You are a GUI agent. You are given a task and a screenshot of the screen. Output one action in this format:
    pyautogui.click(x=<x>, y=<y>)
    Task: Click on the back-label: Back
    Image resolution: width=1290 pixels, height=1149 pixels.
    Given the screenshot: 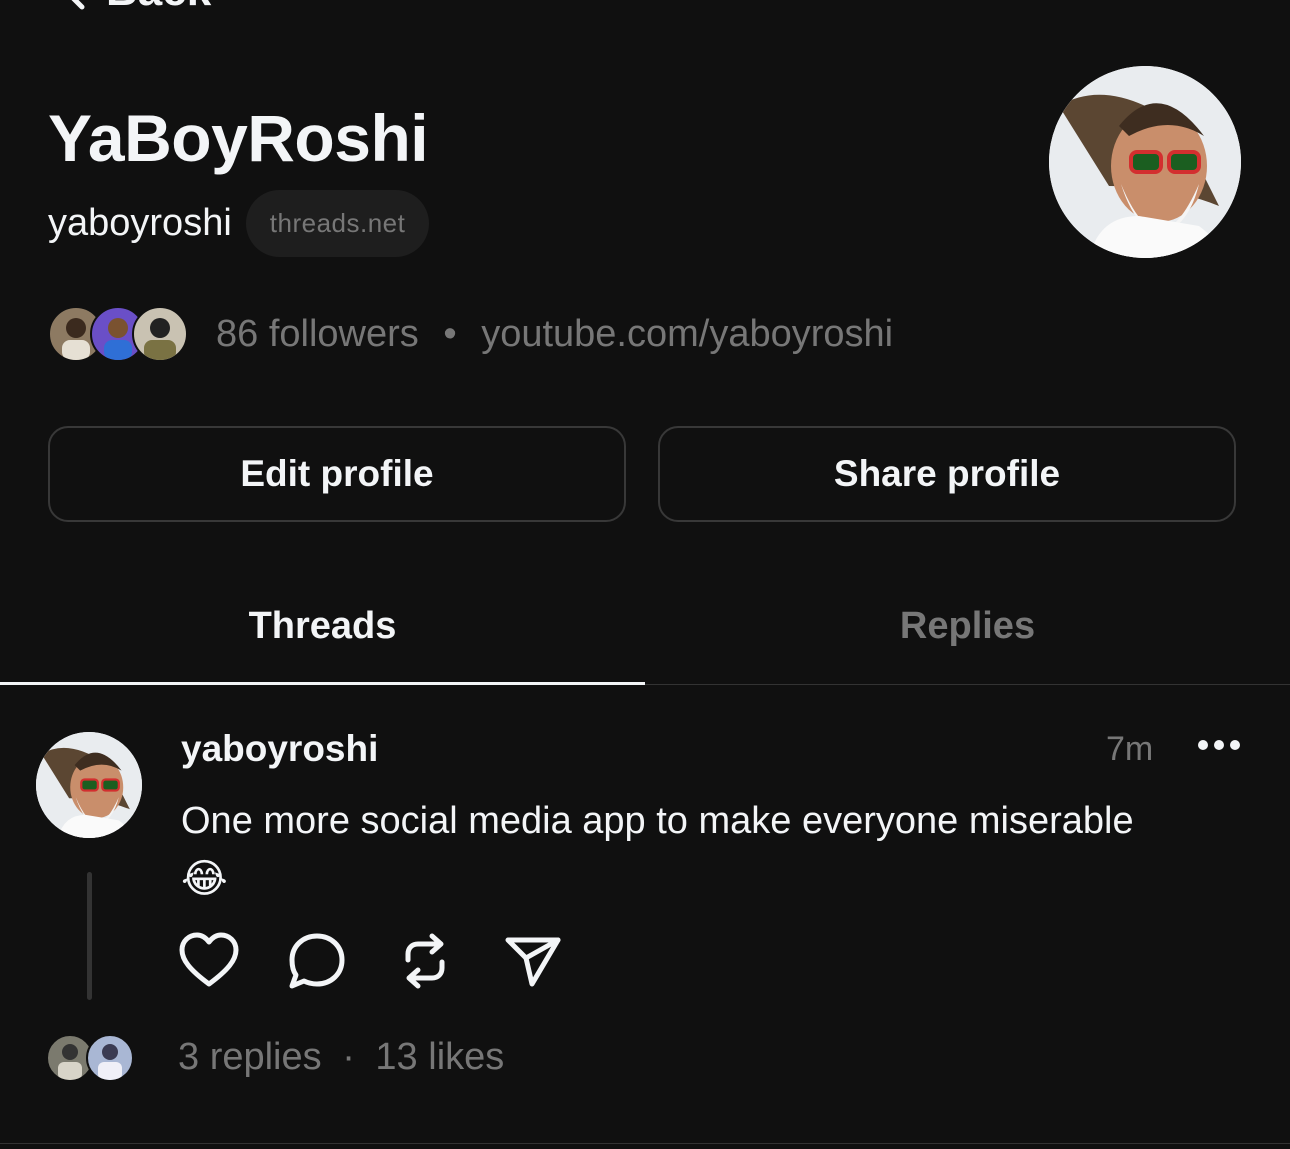 What is the action you would take?
    pyautogui.click(x=158, y=8)
    